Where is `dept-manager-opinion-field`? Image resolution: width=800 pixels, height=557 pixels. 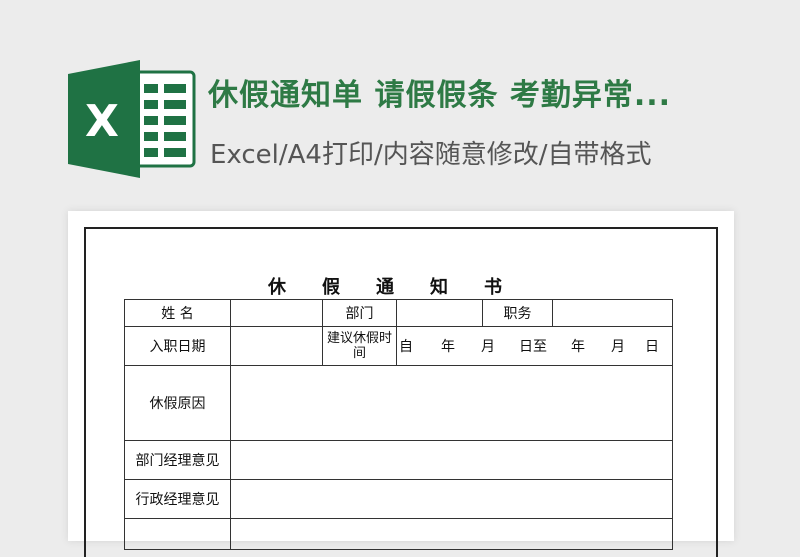 dept-manager-opinion-field is located at coordinates (451, 460).